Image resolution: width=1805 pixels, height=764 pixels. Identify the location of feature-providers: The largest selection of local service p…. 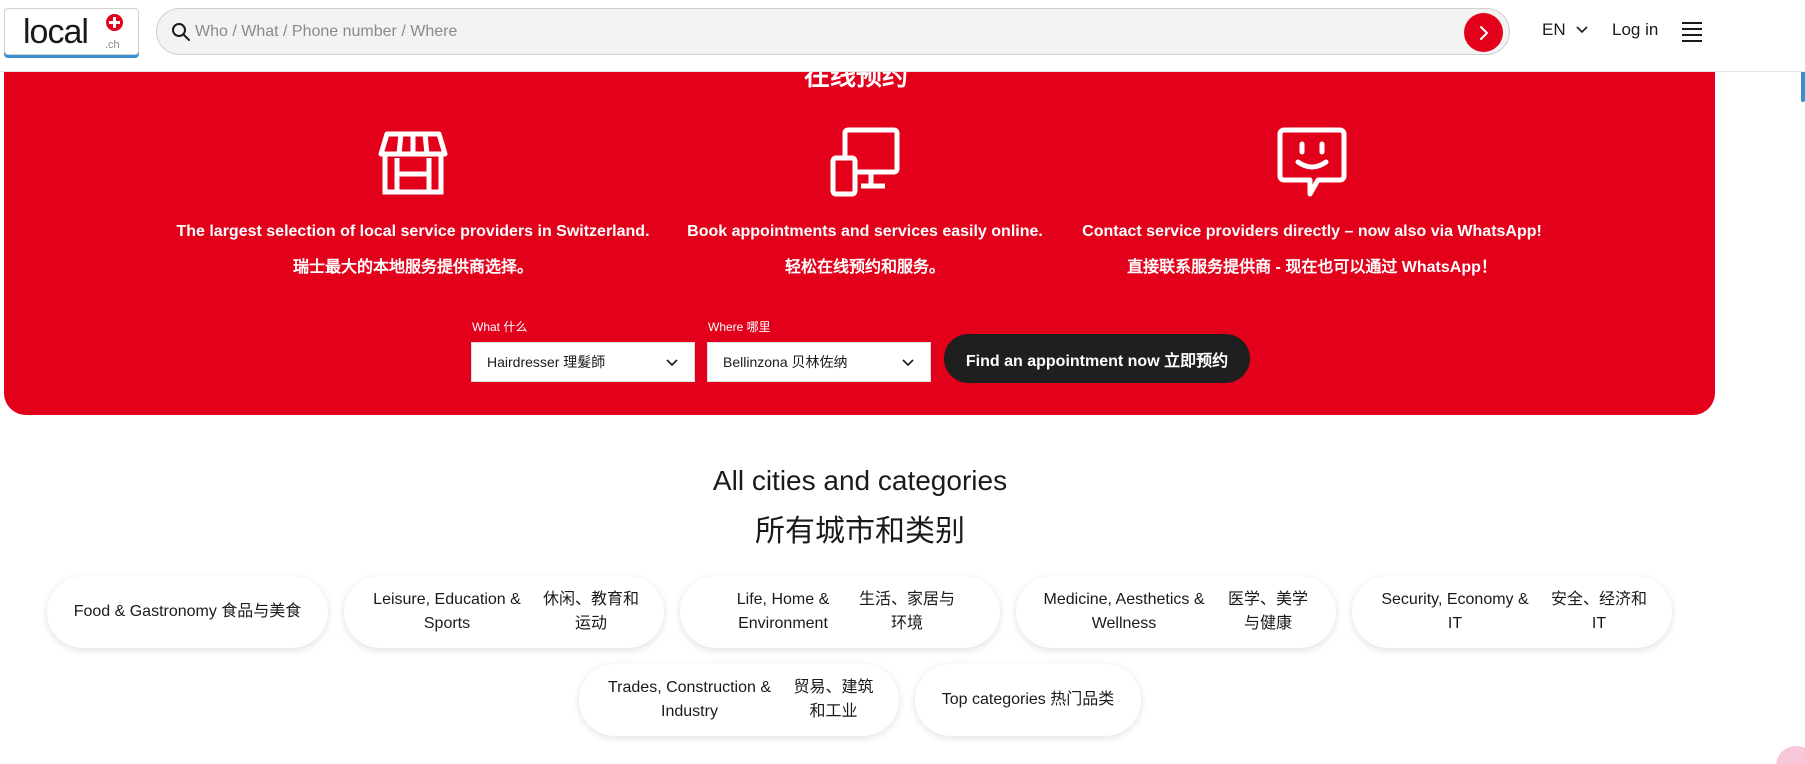
(413, 200).